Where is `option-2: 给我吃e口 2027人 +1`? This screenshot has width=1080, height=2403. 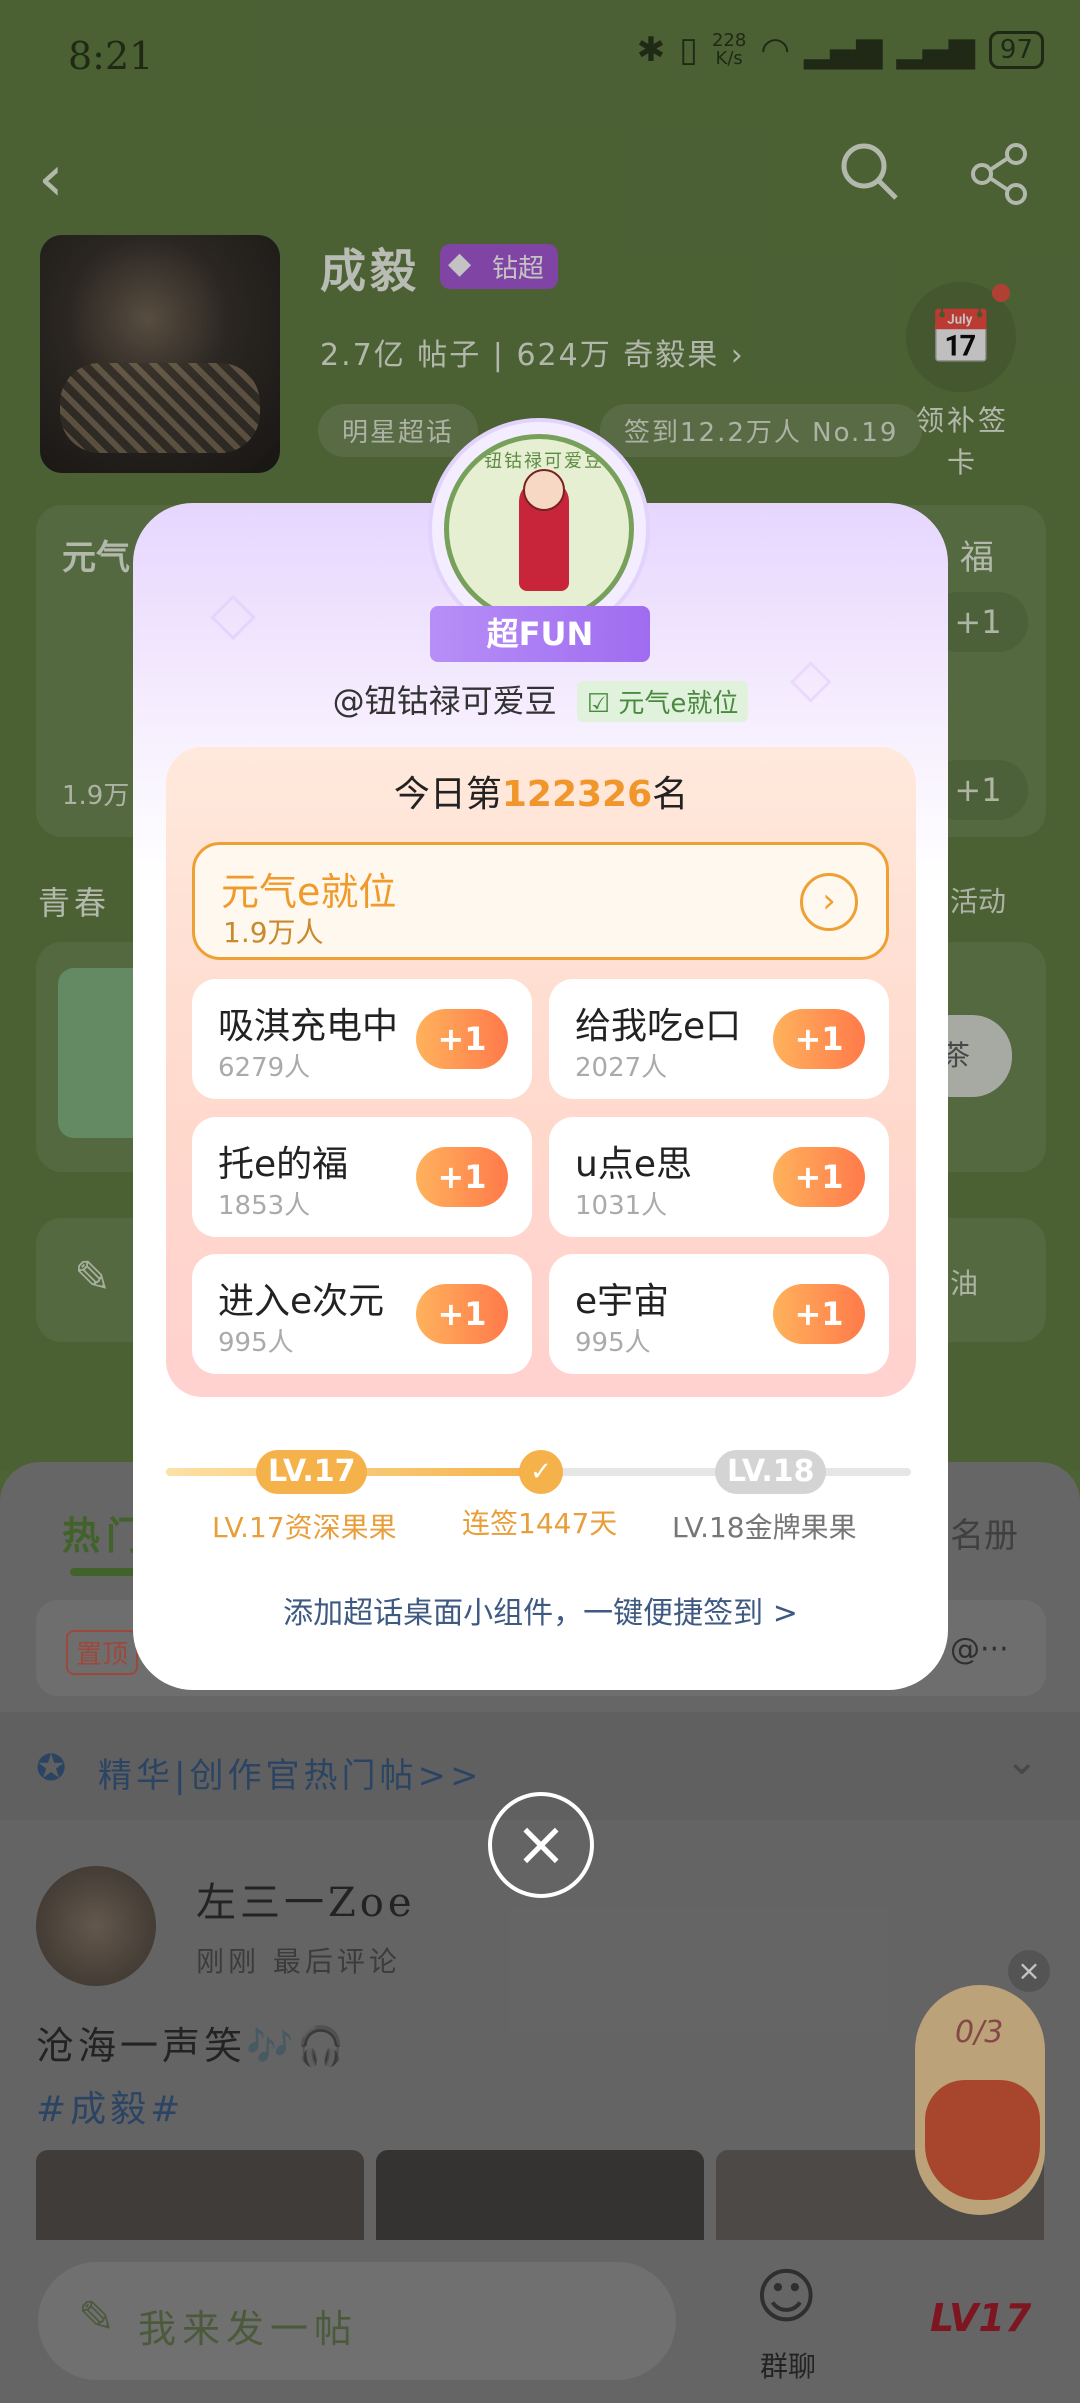 option-2: 给我吃e口 2027人 +1 is located at coordinates (719, 1039).